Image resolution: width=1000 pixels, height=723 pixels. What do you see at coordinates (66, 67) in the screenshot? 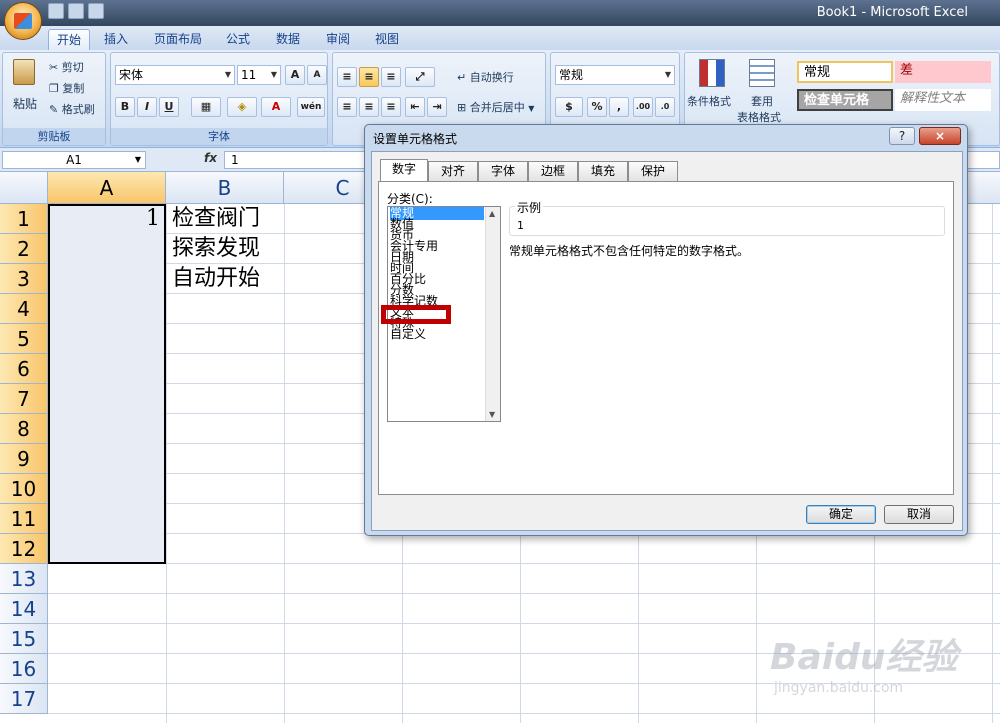
I see `cut-button: ✂ 剪切` at bounding box center [66, 67].